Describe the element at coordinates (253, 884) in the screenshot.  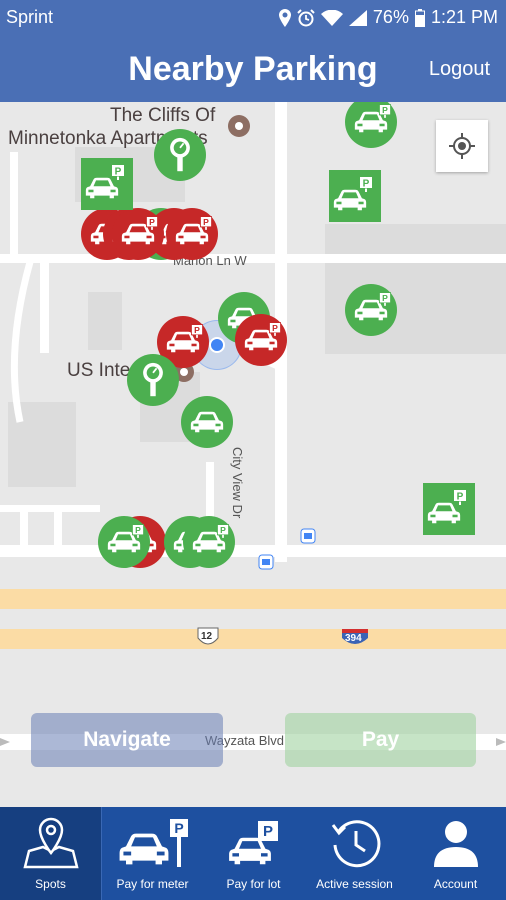
I see `nav-label: Pay for lot` at that location.